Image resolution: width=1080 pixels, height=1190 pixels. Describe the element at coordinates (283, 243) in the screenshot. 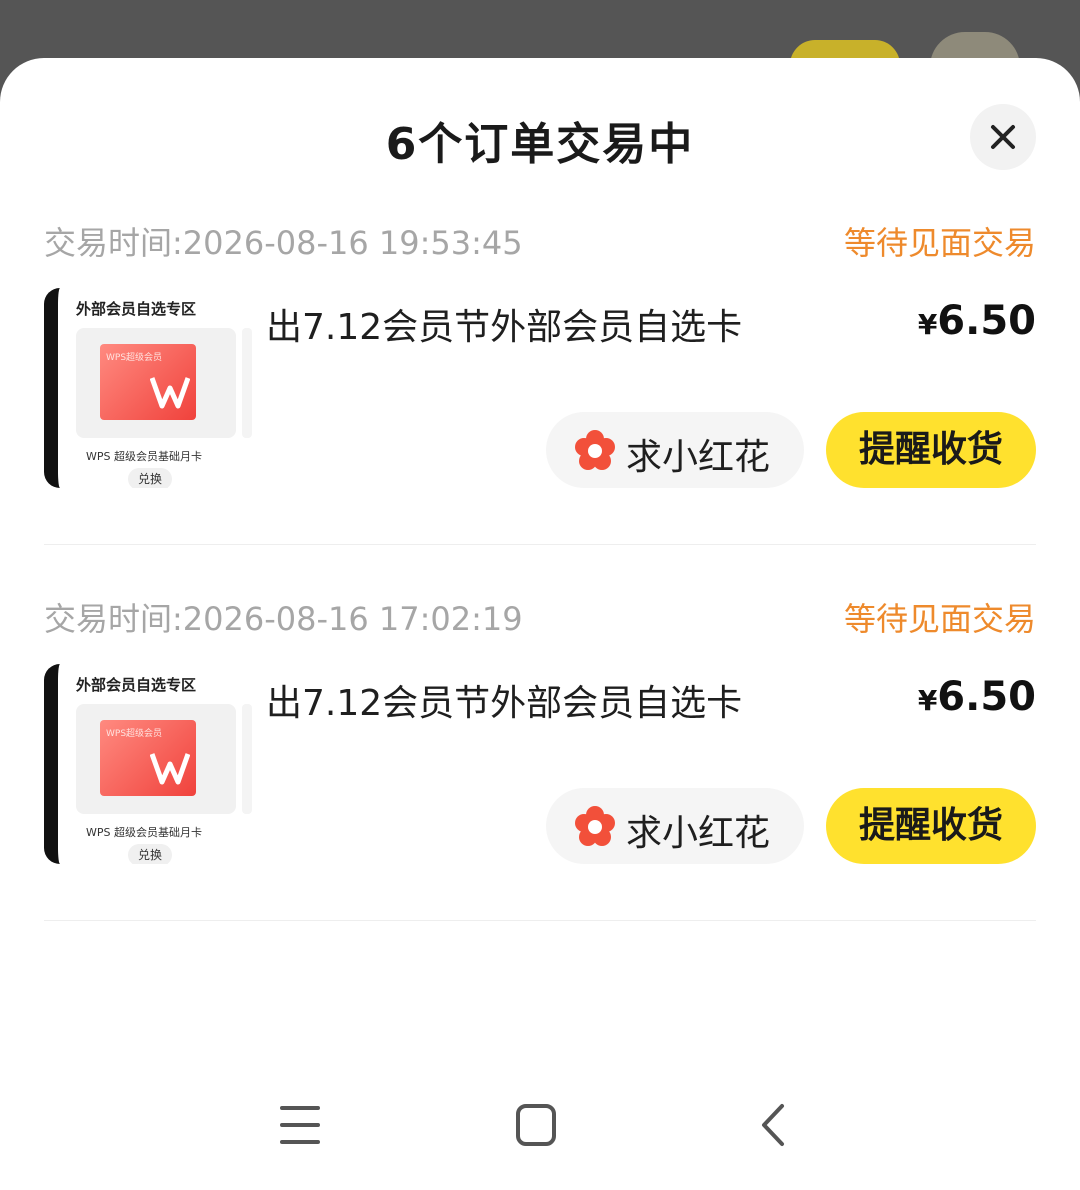

I see `order-time: 交易时间:2026-08-16 19:53:45` at that location.